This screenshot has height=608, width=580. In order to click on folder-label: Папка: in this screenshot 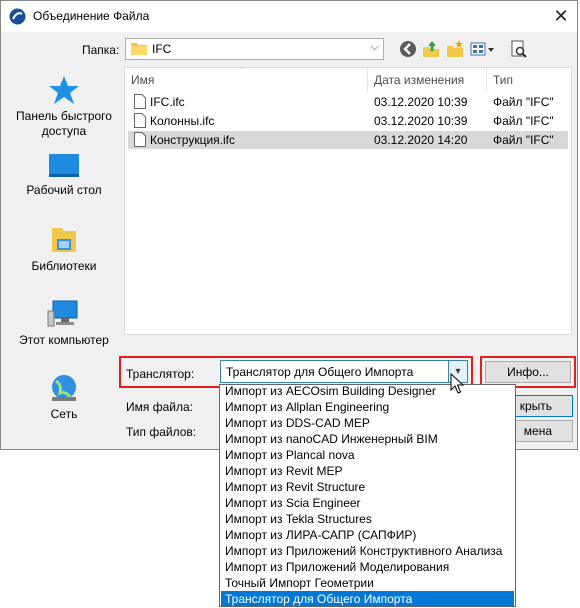, I will do `click(101, 50)`.